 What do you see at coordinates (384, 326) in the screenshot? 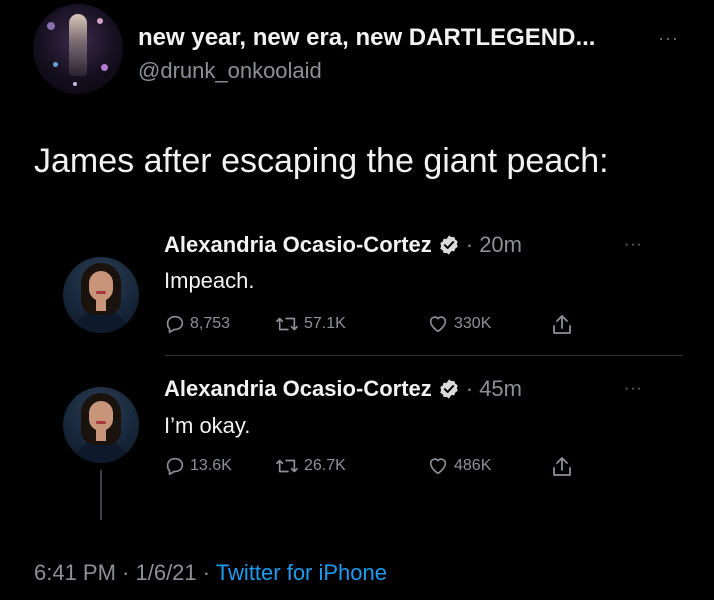
I see `reply-actions: 8,753 57.1K 330K` at bounding box center [384, 326].